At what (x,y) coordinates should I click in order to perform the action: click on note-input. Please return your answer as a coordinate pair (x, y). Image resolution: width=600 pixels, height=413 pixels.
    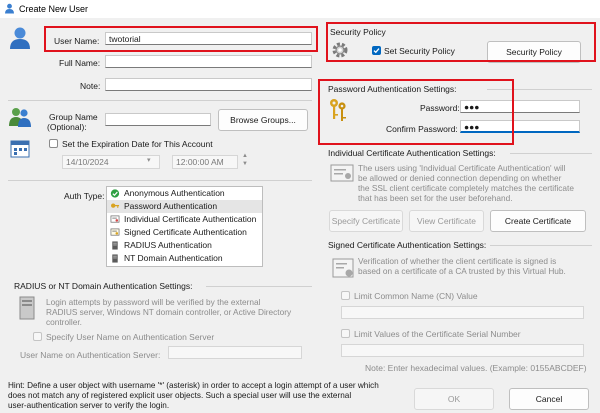
    Looking at the image, I should click on (208, 84).